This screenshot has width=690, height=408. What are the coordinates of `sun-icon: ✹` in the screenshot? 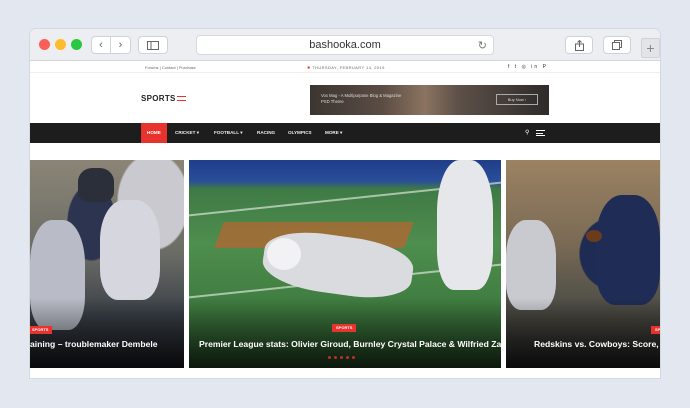 It's located at (309, 67).